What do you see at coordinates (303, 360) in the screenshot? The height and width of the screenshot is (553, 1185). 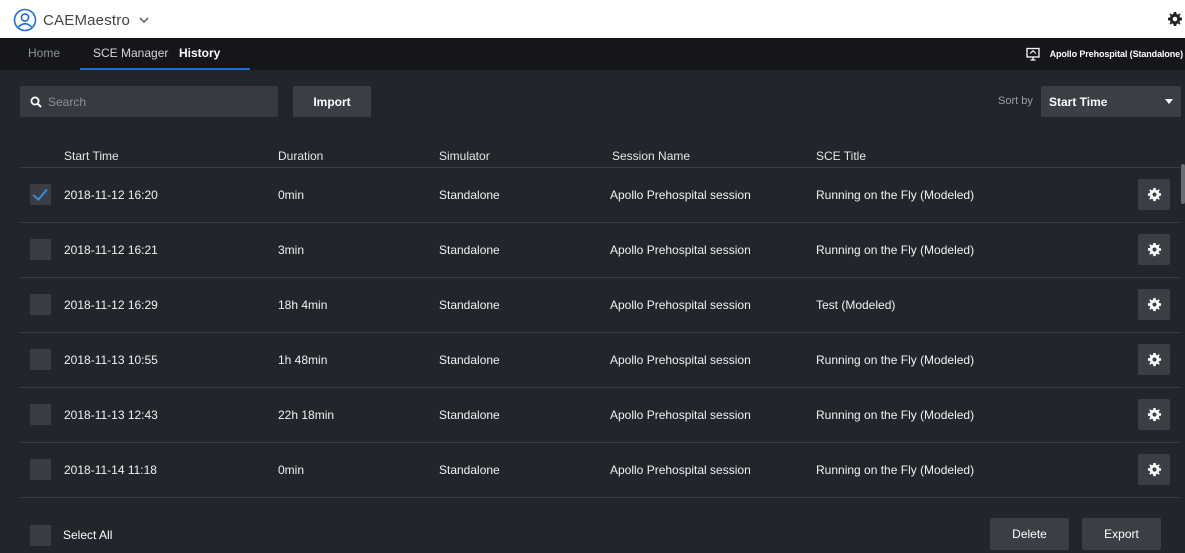 I see `cell-duration: 1h 48min` at bounding box center [303, 360].